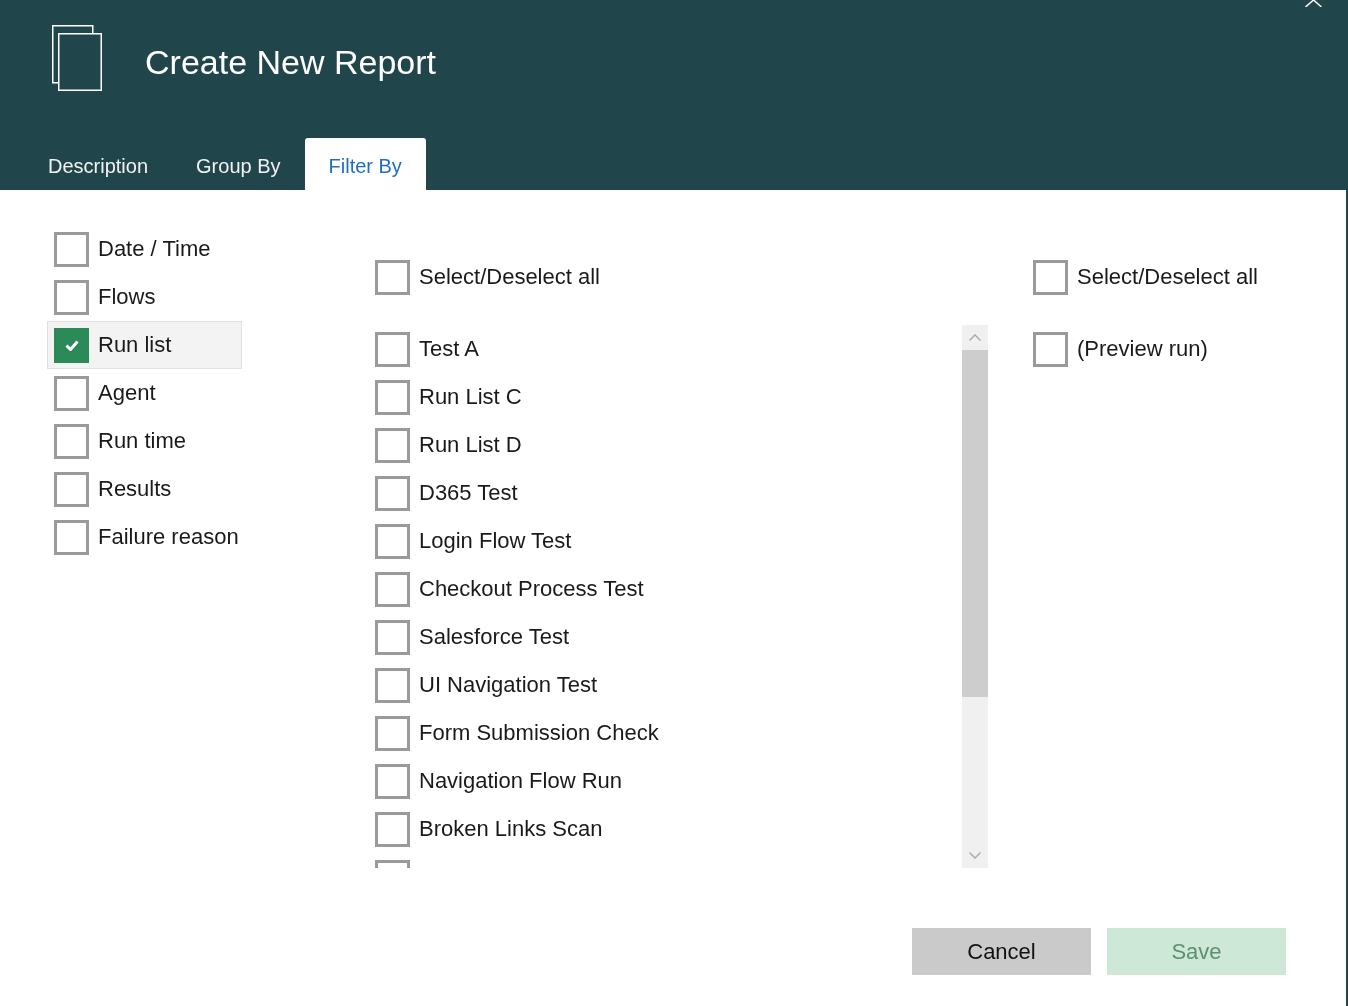 Image resolution: width=1348 pixels, height=1006 pixels. Describe the element at coordinates (365, 164) in the screenshot. I see `tab: Filter By` at that location.